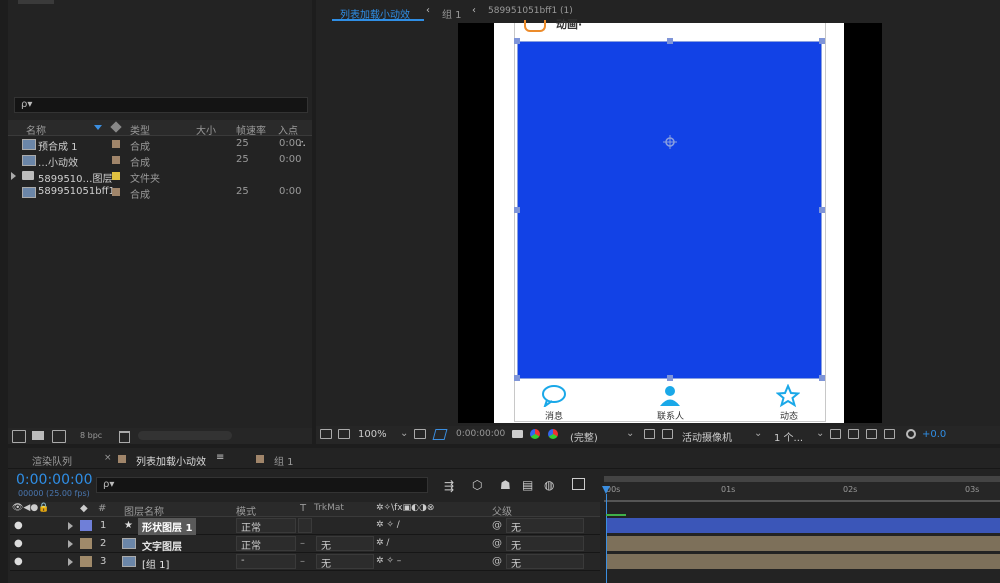 This screenshot has width=1000, height=583. I want to click on new-folder-icon, so click(38, 435).